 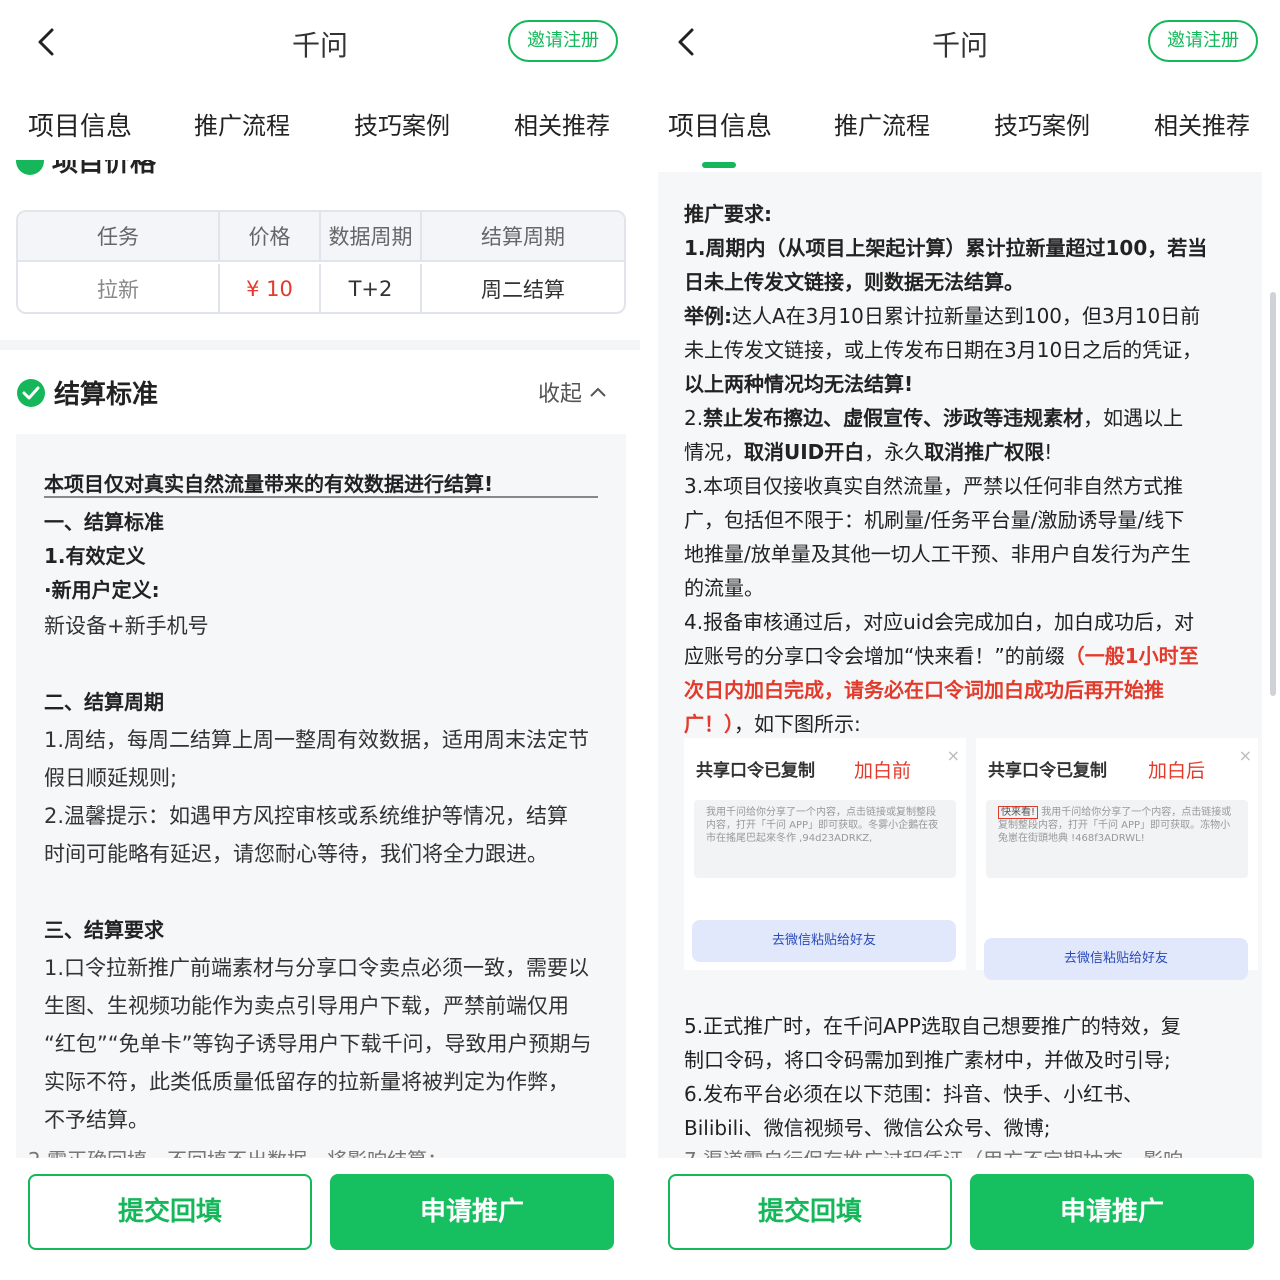 What do you see at coordinates (1273, 494) in the screenshot?
I see `scrollbar` at bounding box center [1273, 494].